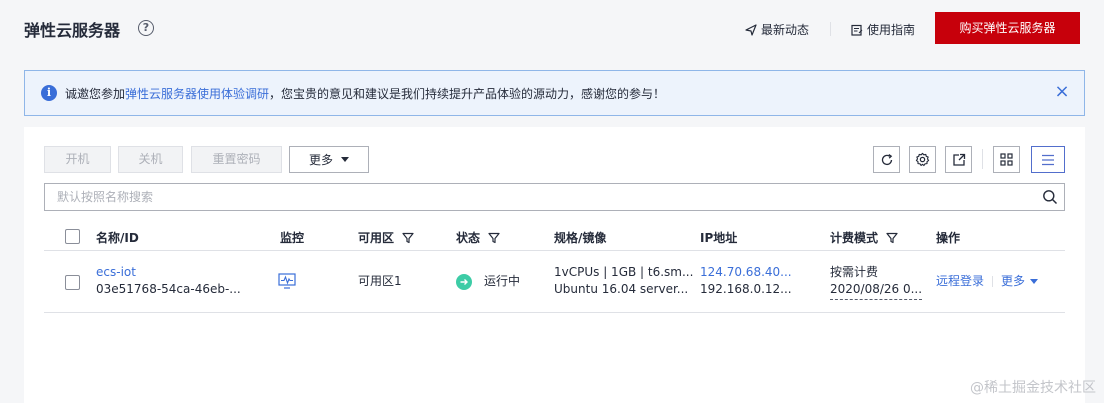 This screenshot has height=403, width=1104. I want to click on more-dropdown: 更多, so click(329, 159).